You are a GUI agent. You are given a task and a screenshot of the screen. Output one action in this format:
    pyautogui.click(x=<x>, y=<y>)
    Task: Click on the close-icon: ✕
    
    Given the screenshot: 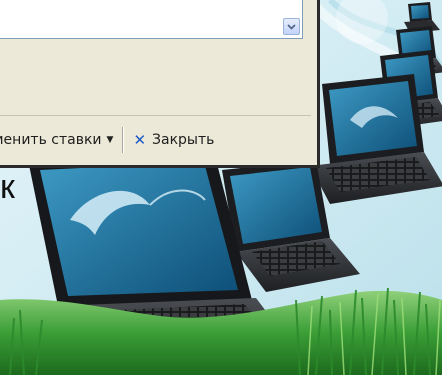 What is the action you would take?
    pyautogui.click(x=140, y=140)
    